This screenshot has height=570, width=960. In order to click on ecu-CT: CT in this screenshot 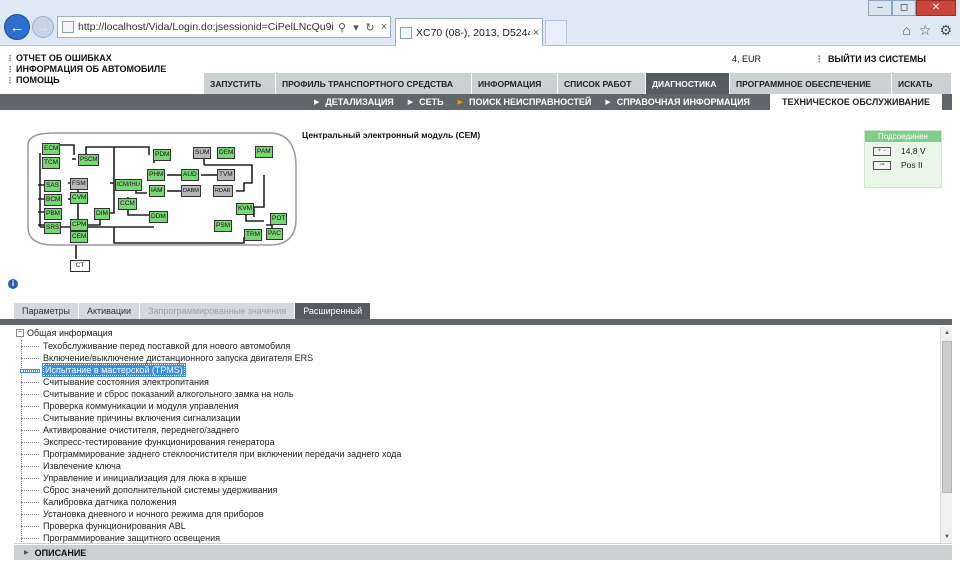, I will do `click(80, 266)`.